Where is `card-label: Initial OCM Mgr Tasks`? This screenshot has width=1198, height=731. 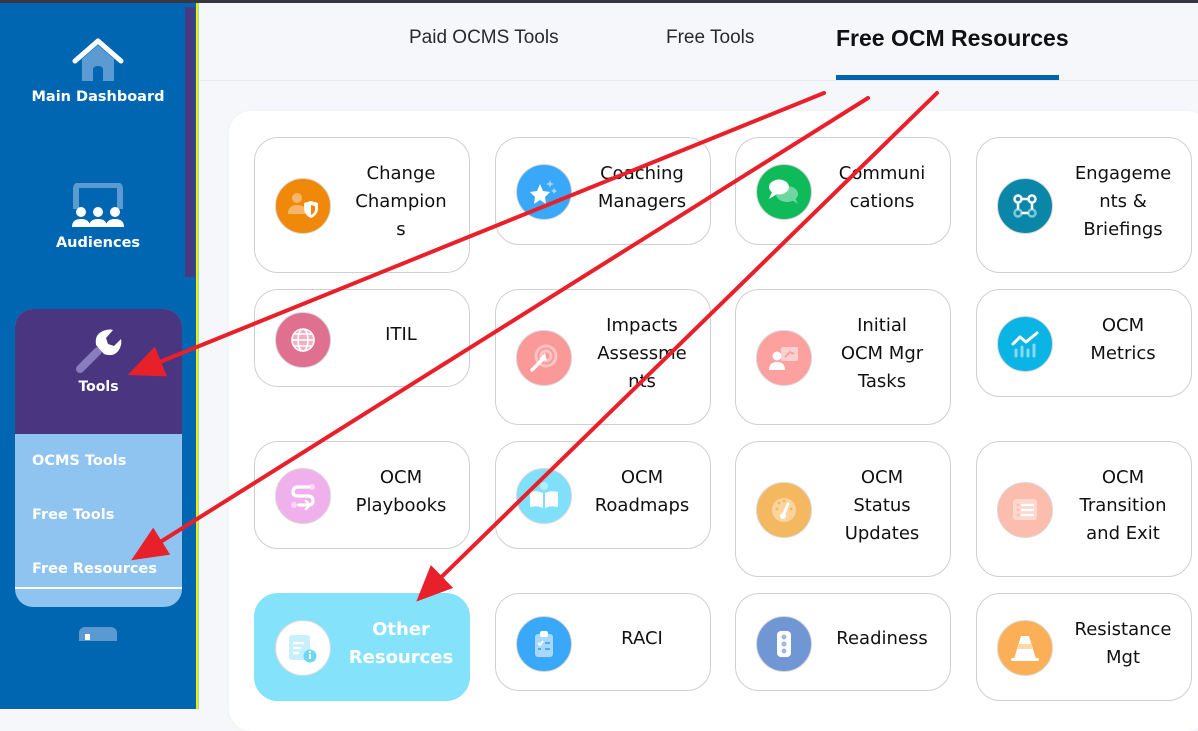 card-label: Initial OCM Mgr Tasks is located at coordinates (882, 354).